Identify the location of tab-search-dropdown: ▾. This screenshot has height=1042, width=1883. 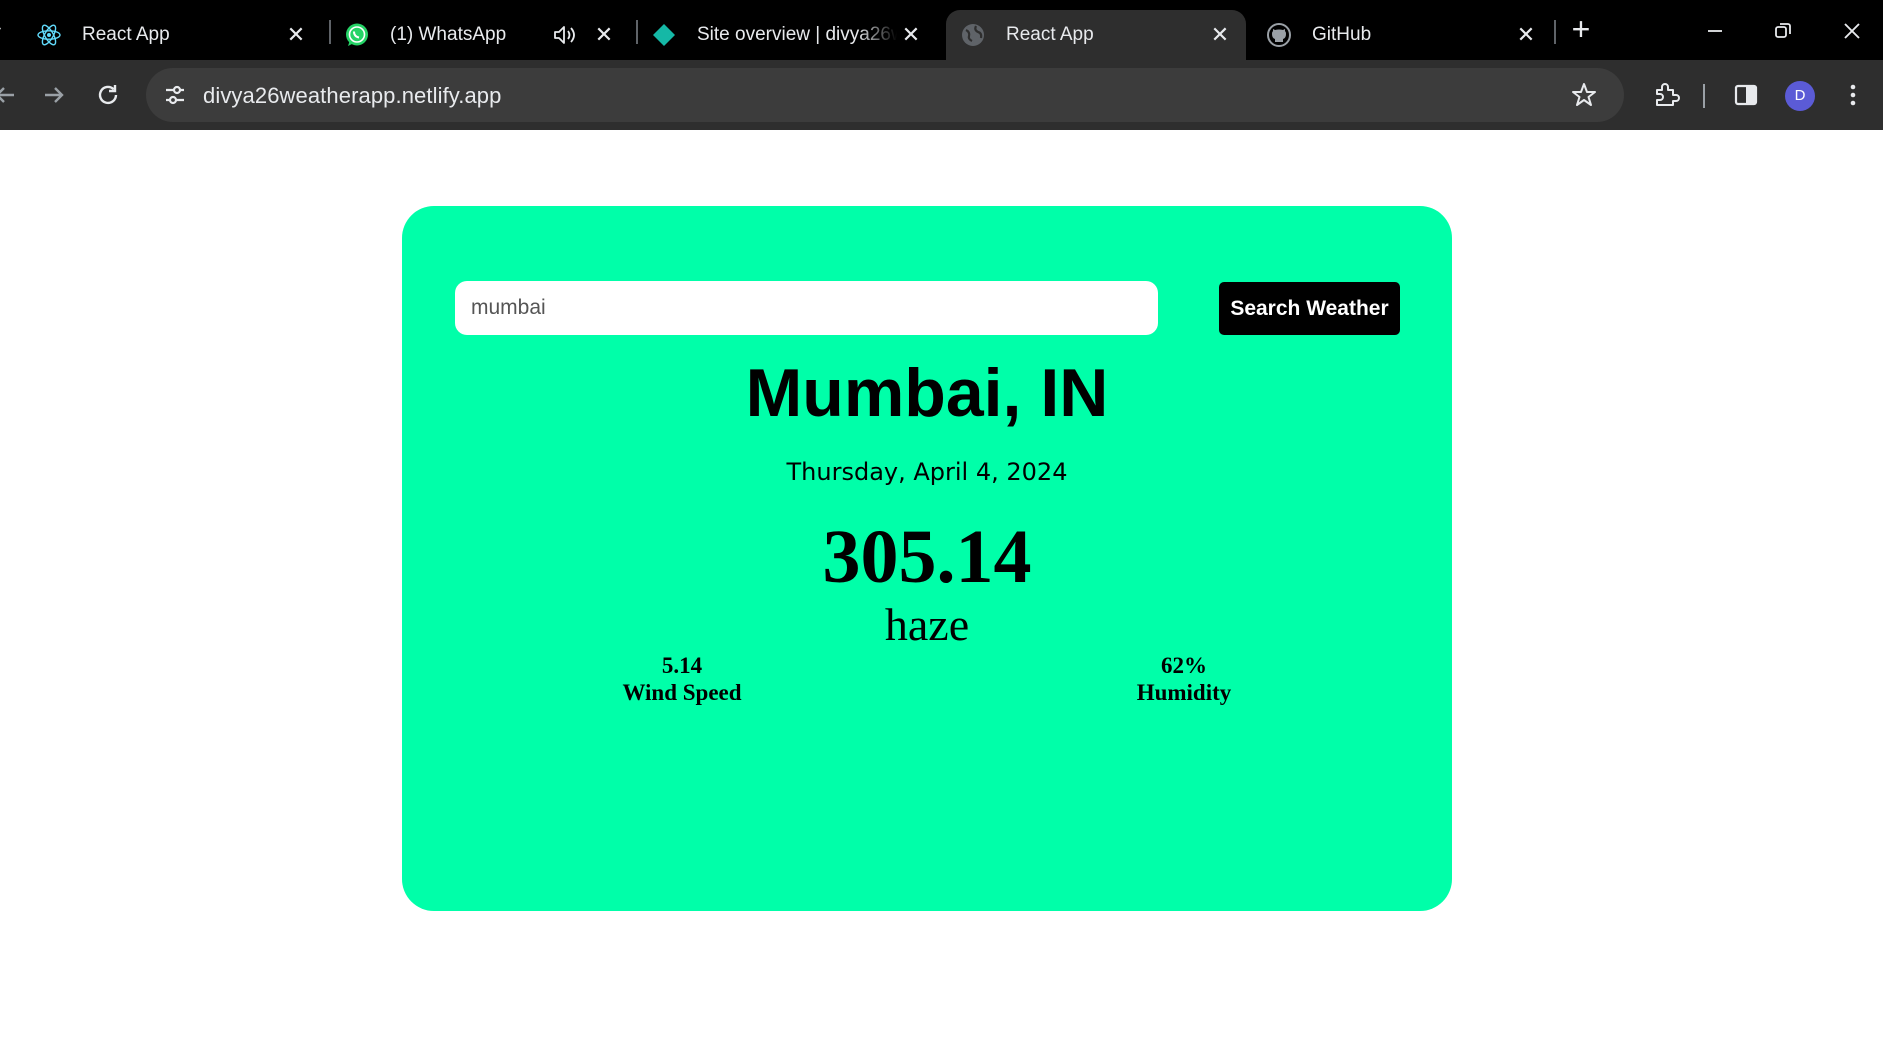
(4, 32).